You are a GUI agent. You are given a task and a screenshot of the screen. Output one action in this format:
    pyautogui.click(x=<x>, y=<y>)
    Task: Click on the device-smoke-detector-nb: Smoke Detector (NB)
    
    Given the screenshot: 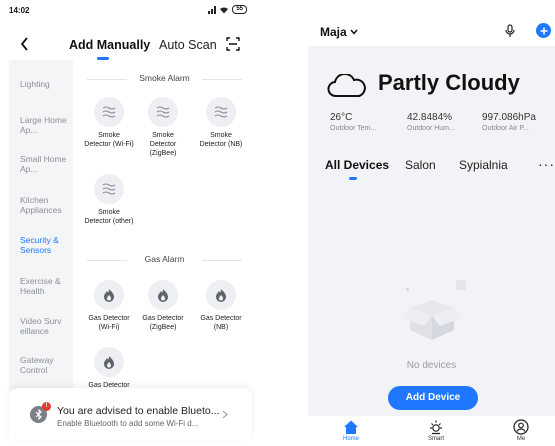 What is the action you would take?
    pyautogui.click(x=221, y=123)
    